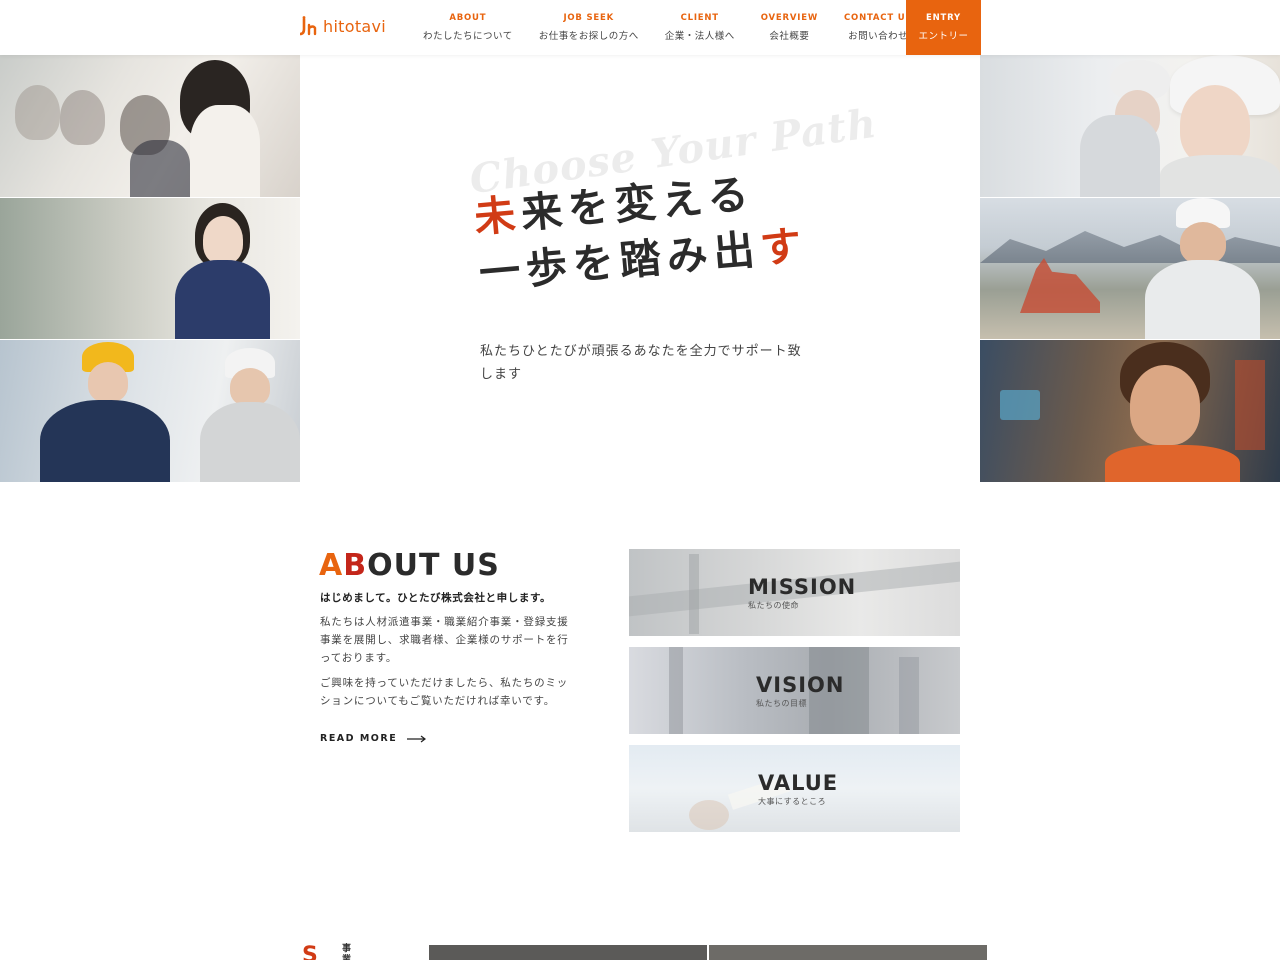 This screenshot has height=960, width=1280. What do you see at coordinates (943, 18) in the screenshot?
I see `entry-label-en: ENTRY` at bounding box center [943, 18].